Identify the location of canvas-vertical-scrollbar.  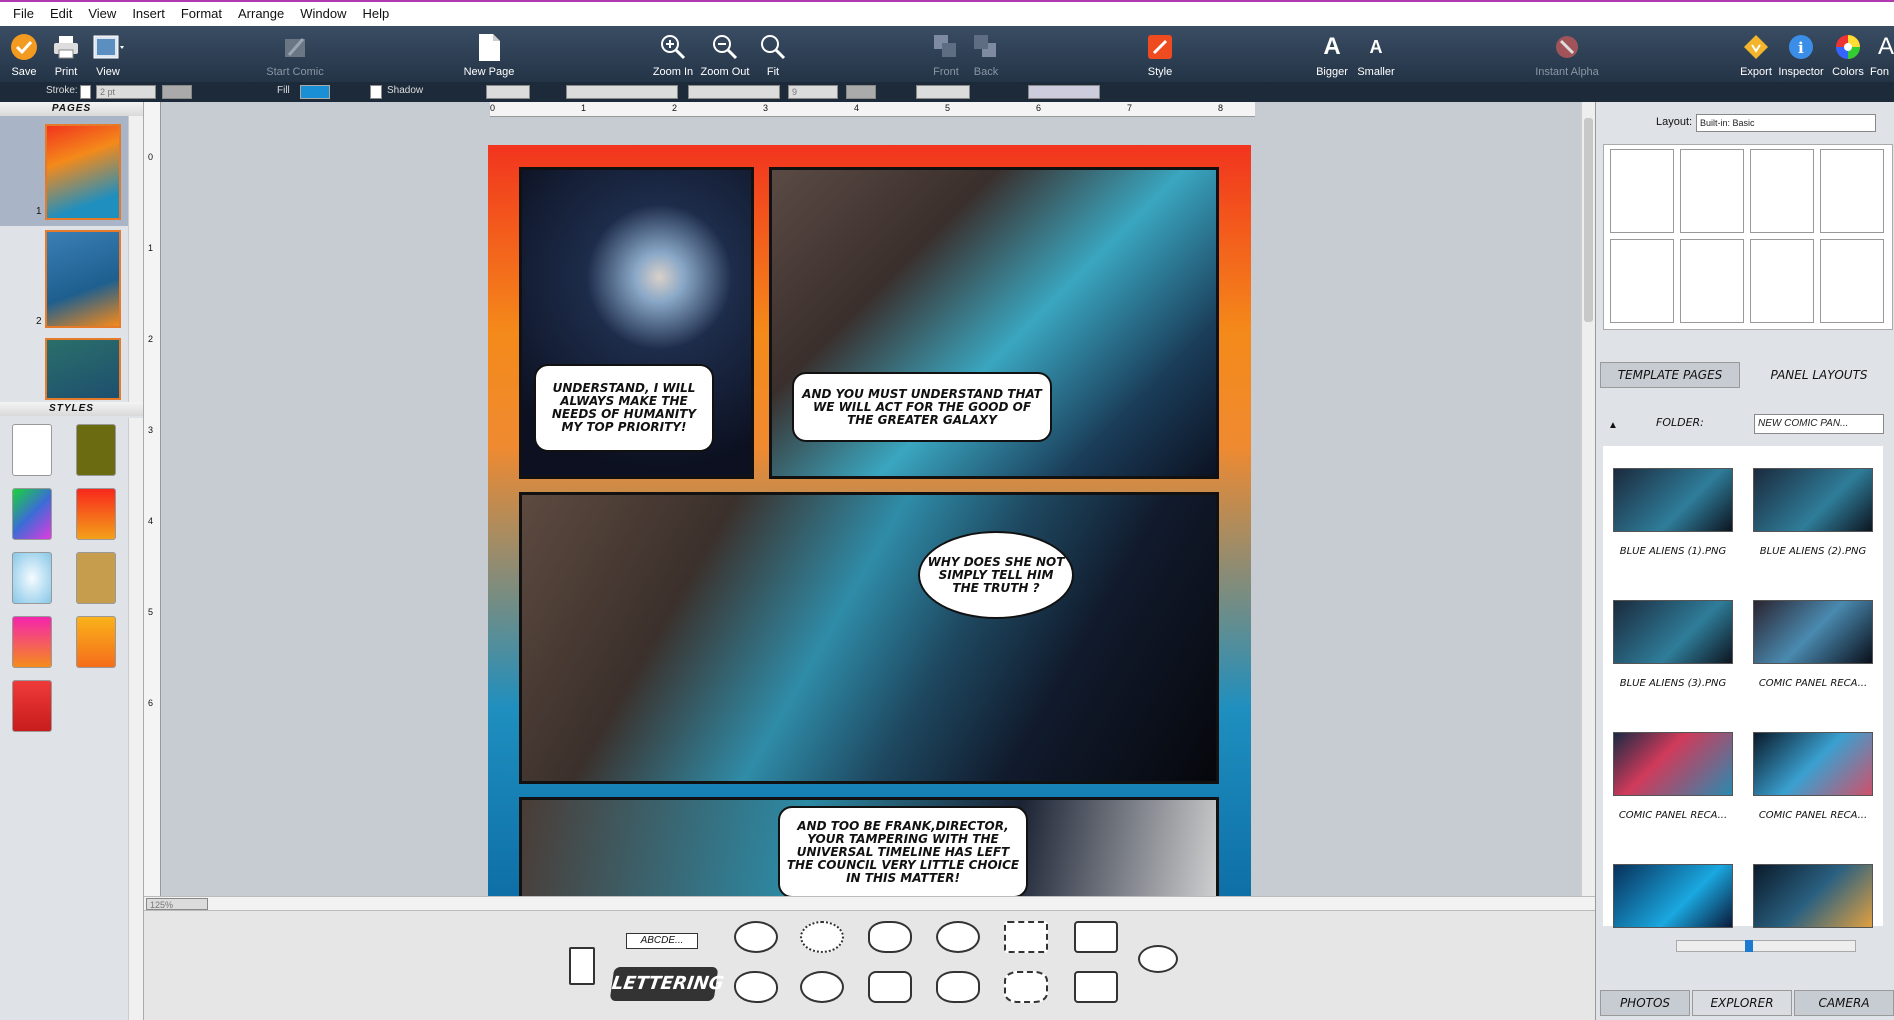
(1588, 499).